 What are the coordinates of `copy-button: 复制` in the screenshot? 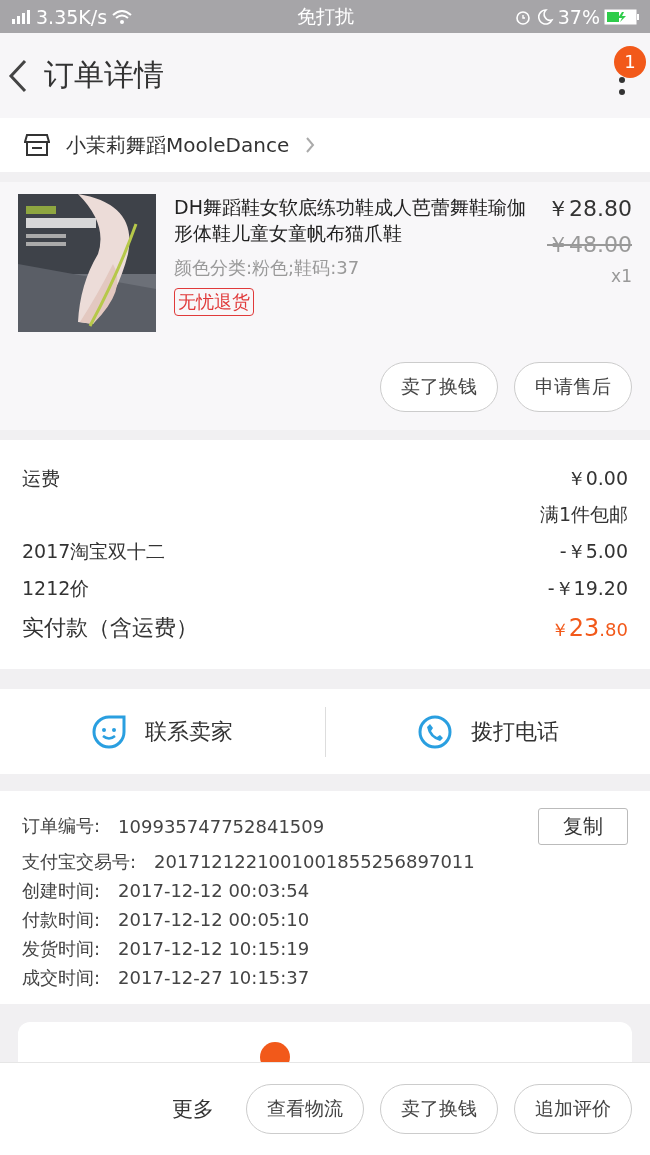 It's located at (583, 826).